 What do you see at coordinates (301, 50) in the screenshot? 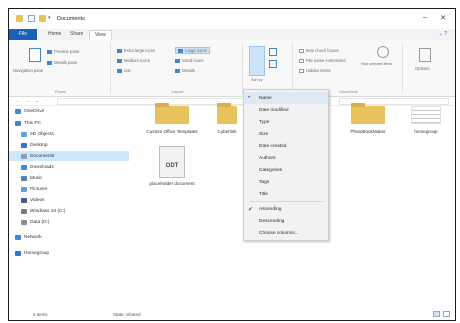
I see `item-check-boxes-checkbox` at bounding box center [301, 50].